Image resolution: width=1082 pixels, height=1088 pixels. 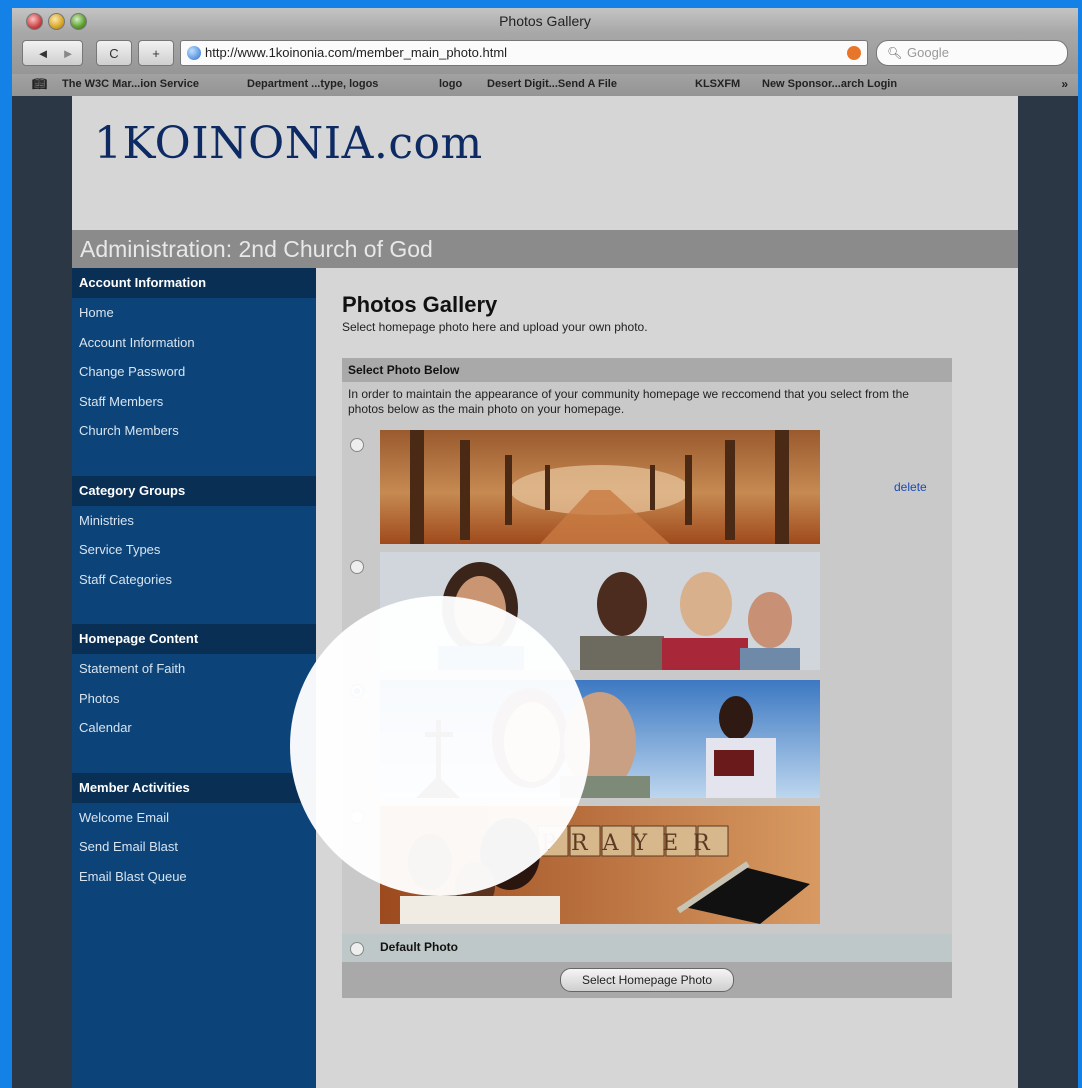 What do you see at coordinates (194, 728) in the screenshot?
I see `sidebar-item-calendar: Calendar` at bounding box center [194, 728].